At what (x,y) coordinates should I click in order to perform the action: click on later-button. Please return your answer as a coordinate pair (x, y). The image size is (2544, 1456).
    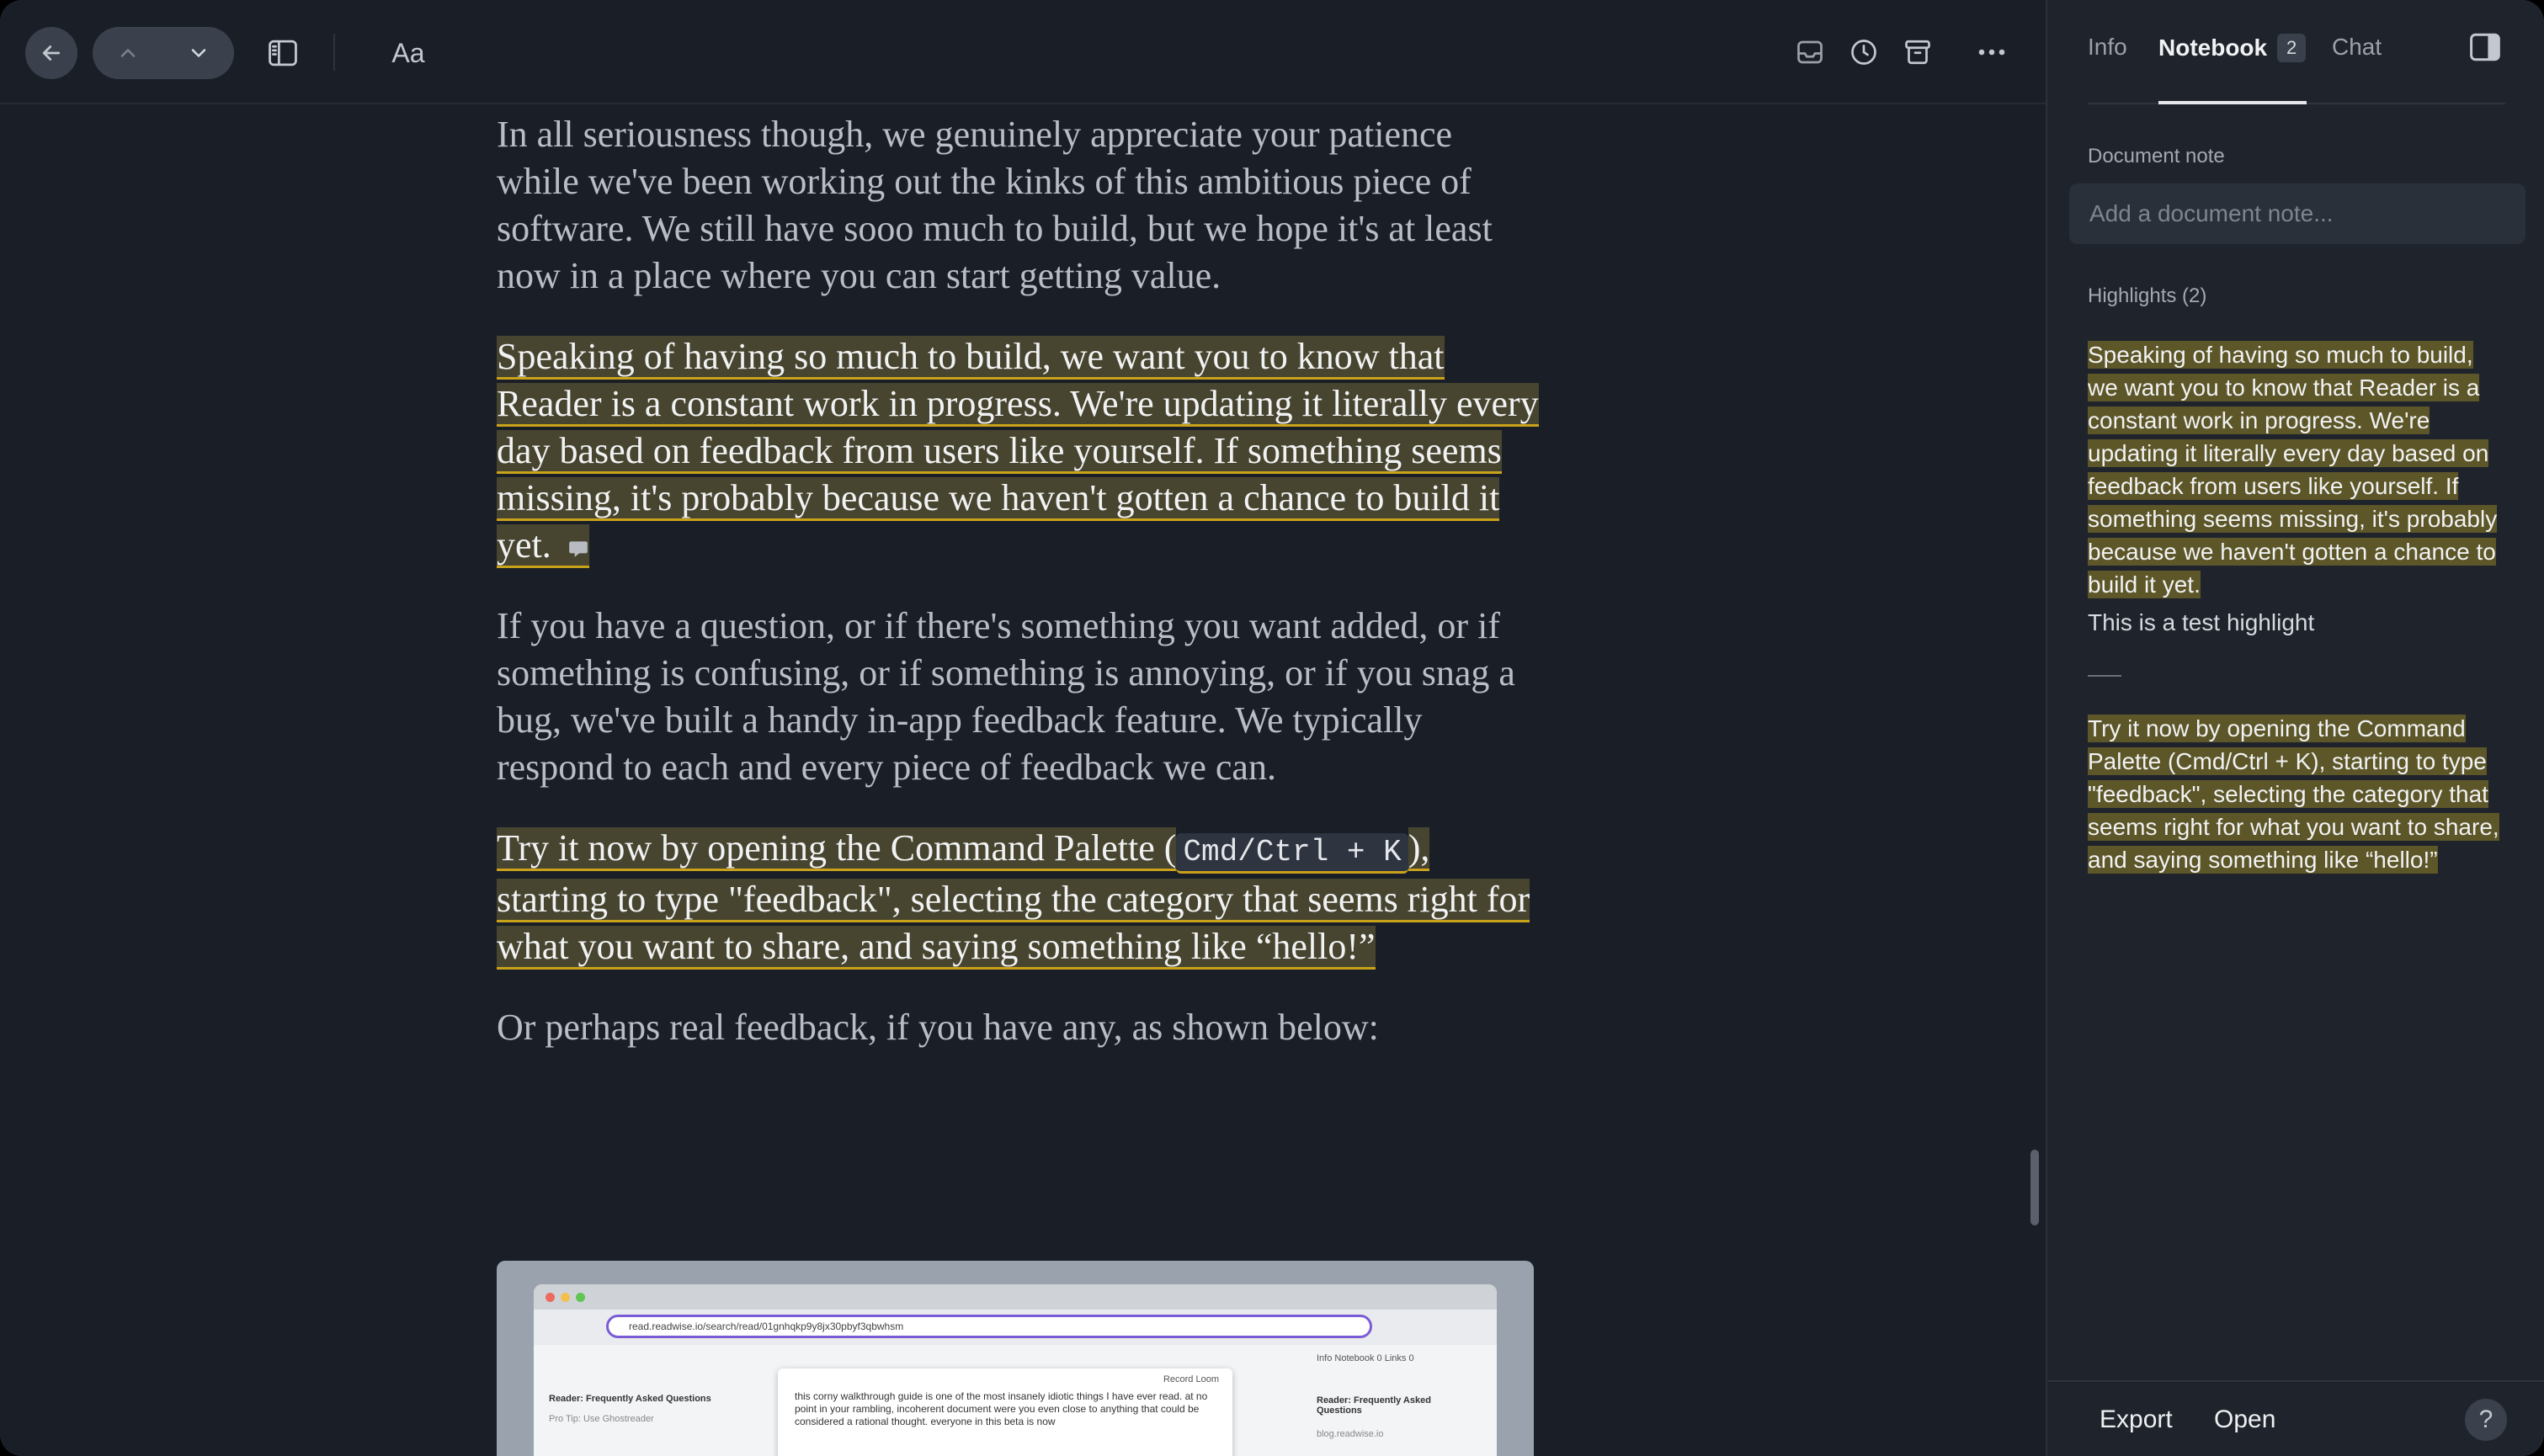
    Looking at the image, I should click on (1864, 52).